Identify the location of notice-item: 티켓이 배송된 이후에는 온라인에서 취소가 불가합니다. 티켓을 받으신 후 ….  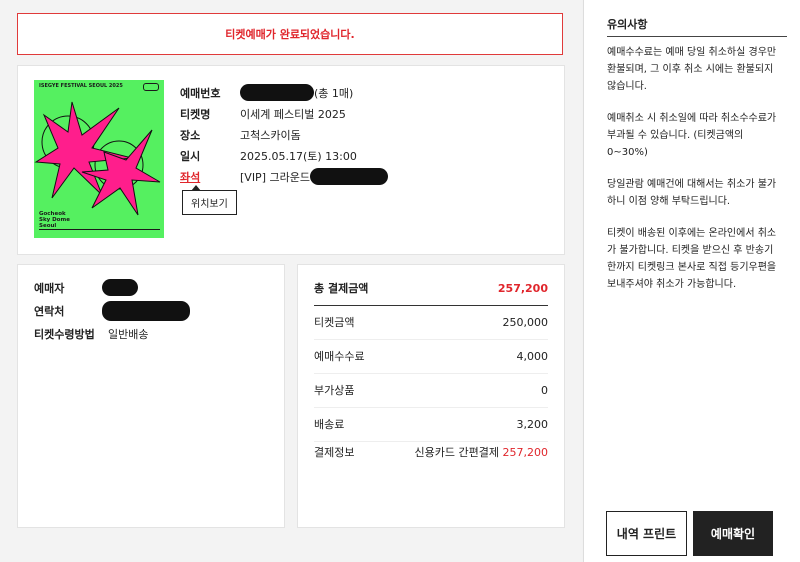
(692, 259).